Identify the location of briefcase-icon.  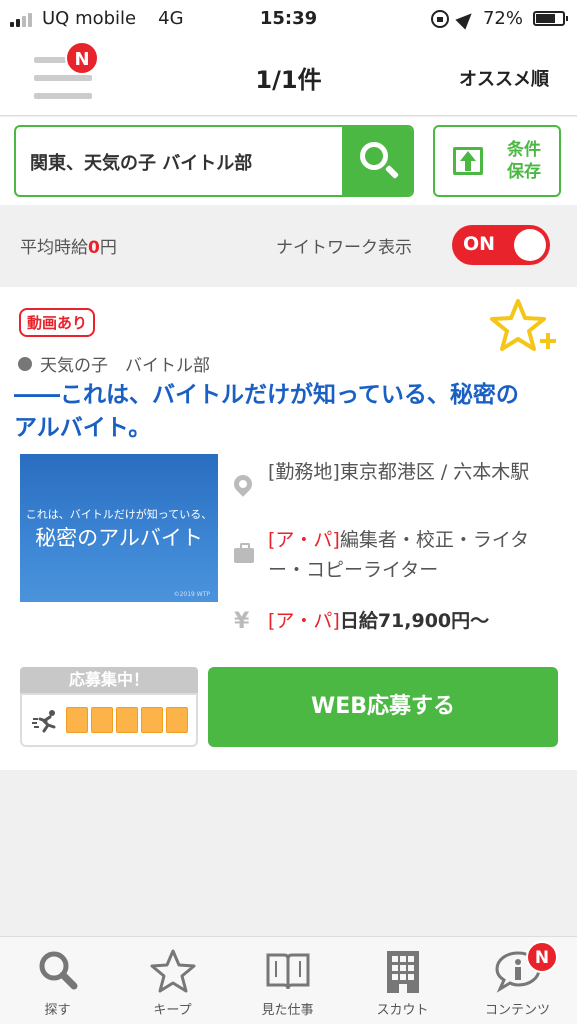
(244, 553).